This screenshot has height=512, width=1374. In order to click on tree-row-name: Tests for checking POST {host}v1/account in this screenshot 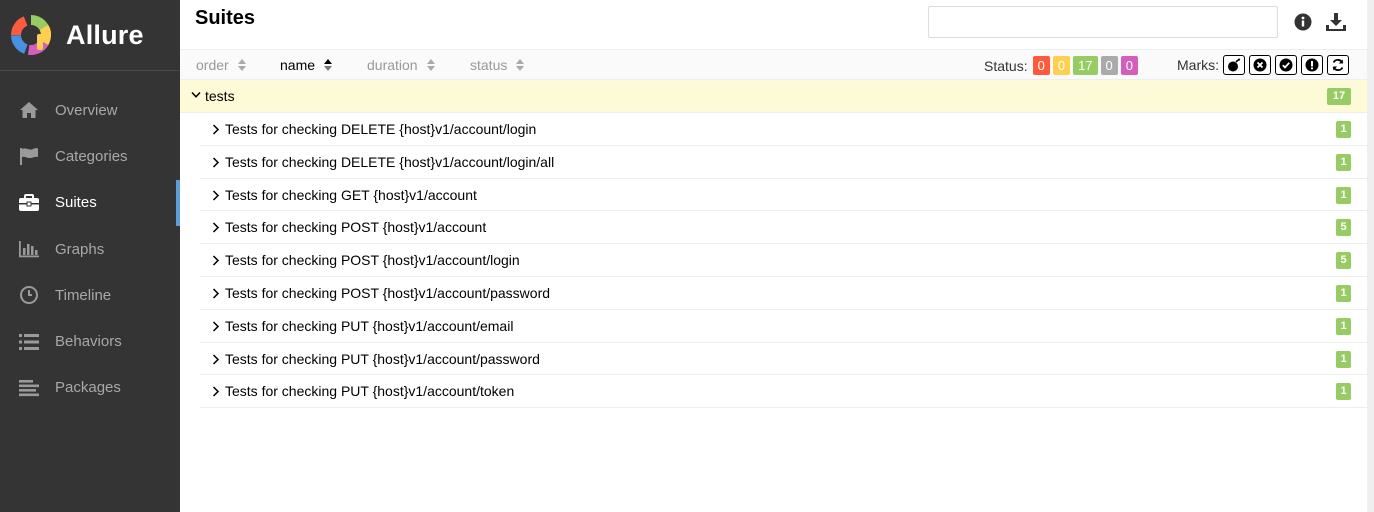, I will do `click(356, 227)`.